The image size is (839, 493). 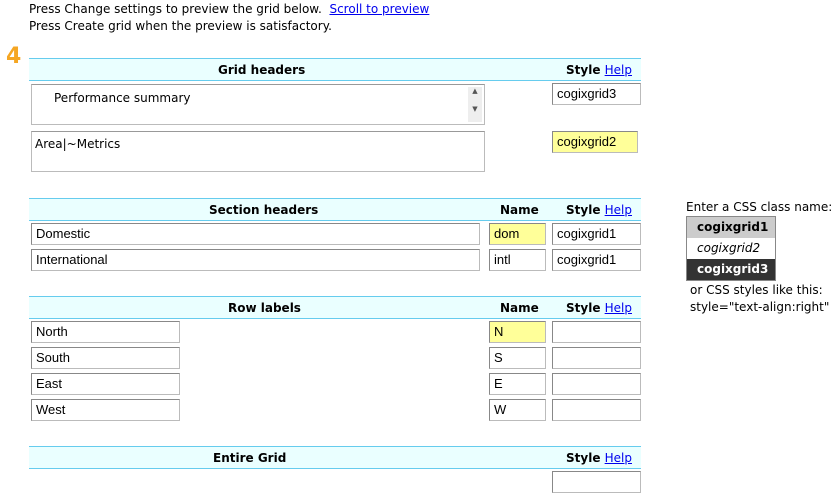 What do you see at coordinates (379, 9) in the screenshot?
I see `scroll-to-preview-link: Scroll to preview` at bounding box center [379, 9].